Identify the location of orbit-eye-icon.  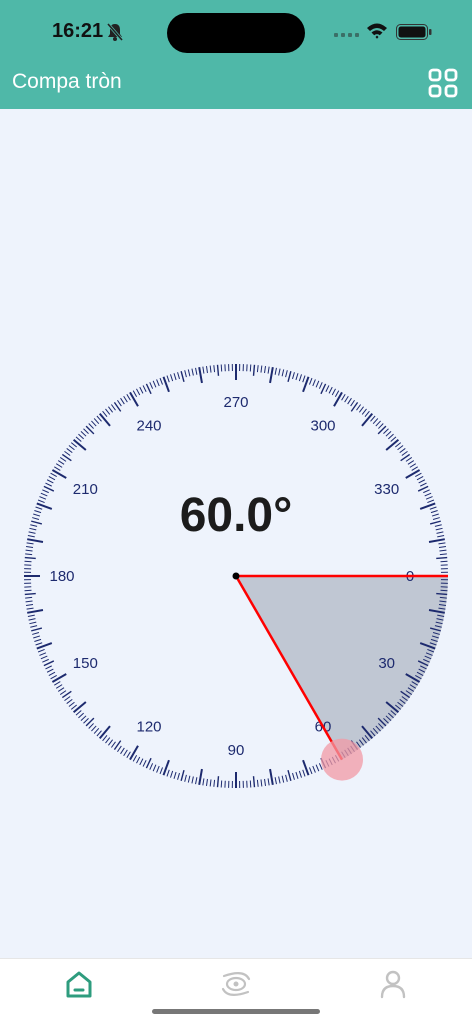
(236, 984).